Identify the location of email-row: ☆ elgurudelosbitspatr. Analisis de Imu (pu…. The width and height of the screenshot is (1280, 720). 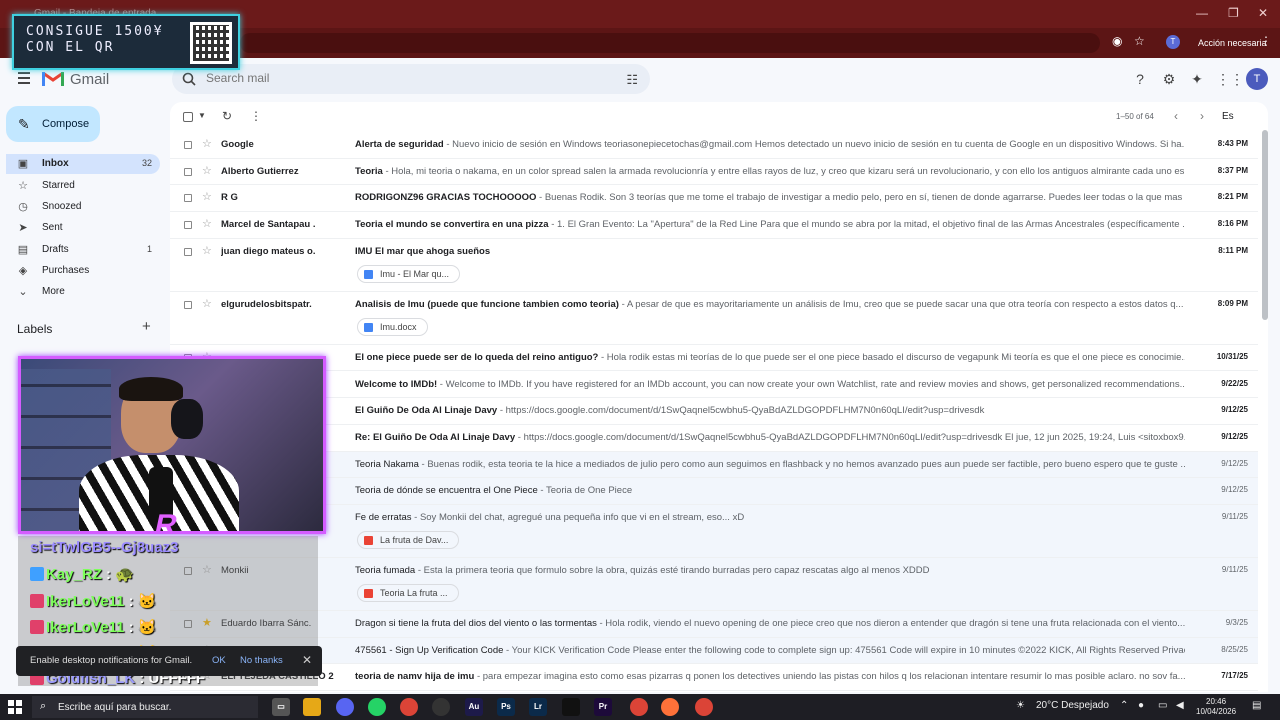
(714, 318).